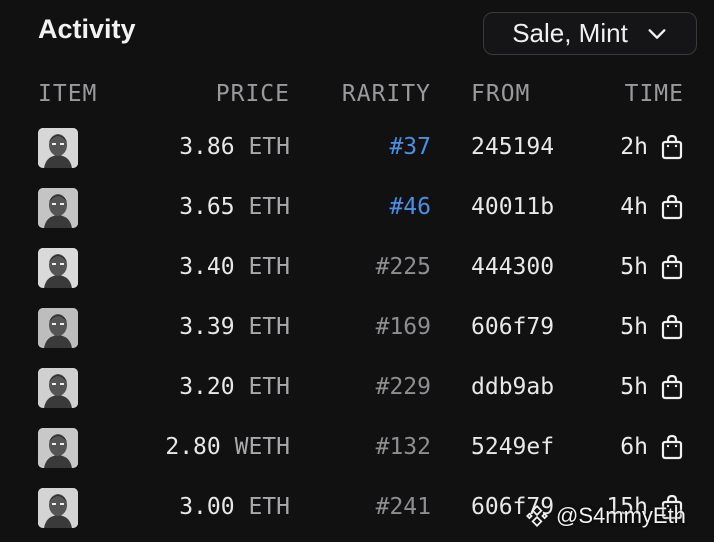 Image resolution: width=714 pixels, height=542 pixels. What do you see at coordinates (634, 447) in the screenshot?
I see `time-ago: 6h` at bounding box center [634, 447].